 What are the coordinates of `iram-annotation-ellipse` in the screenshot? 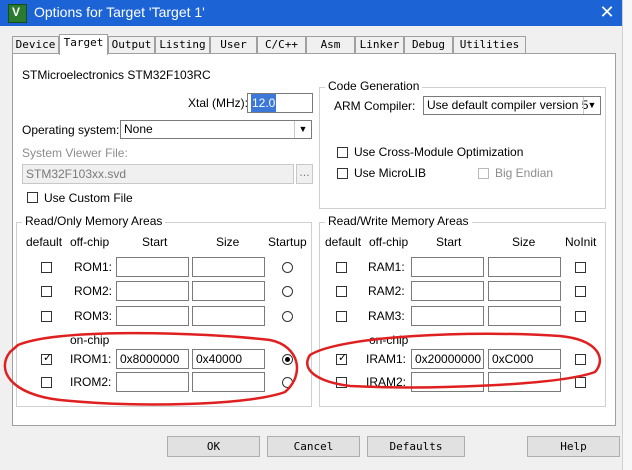 It's located at (453, 360).